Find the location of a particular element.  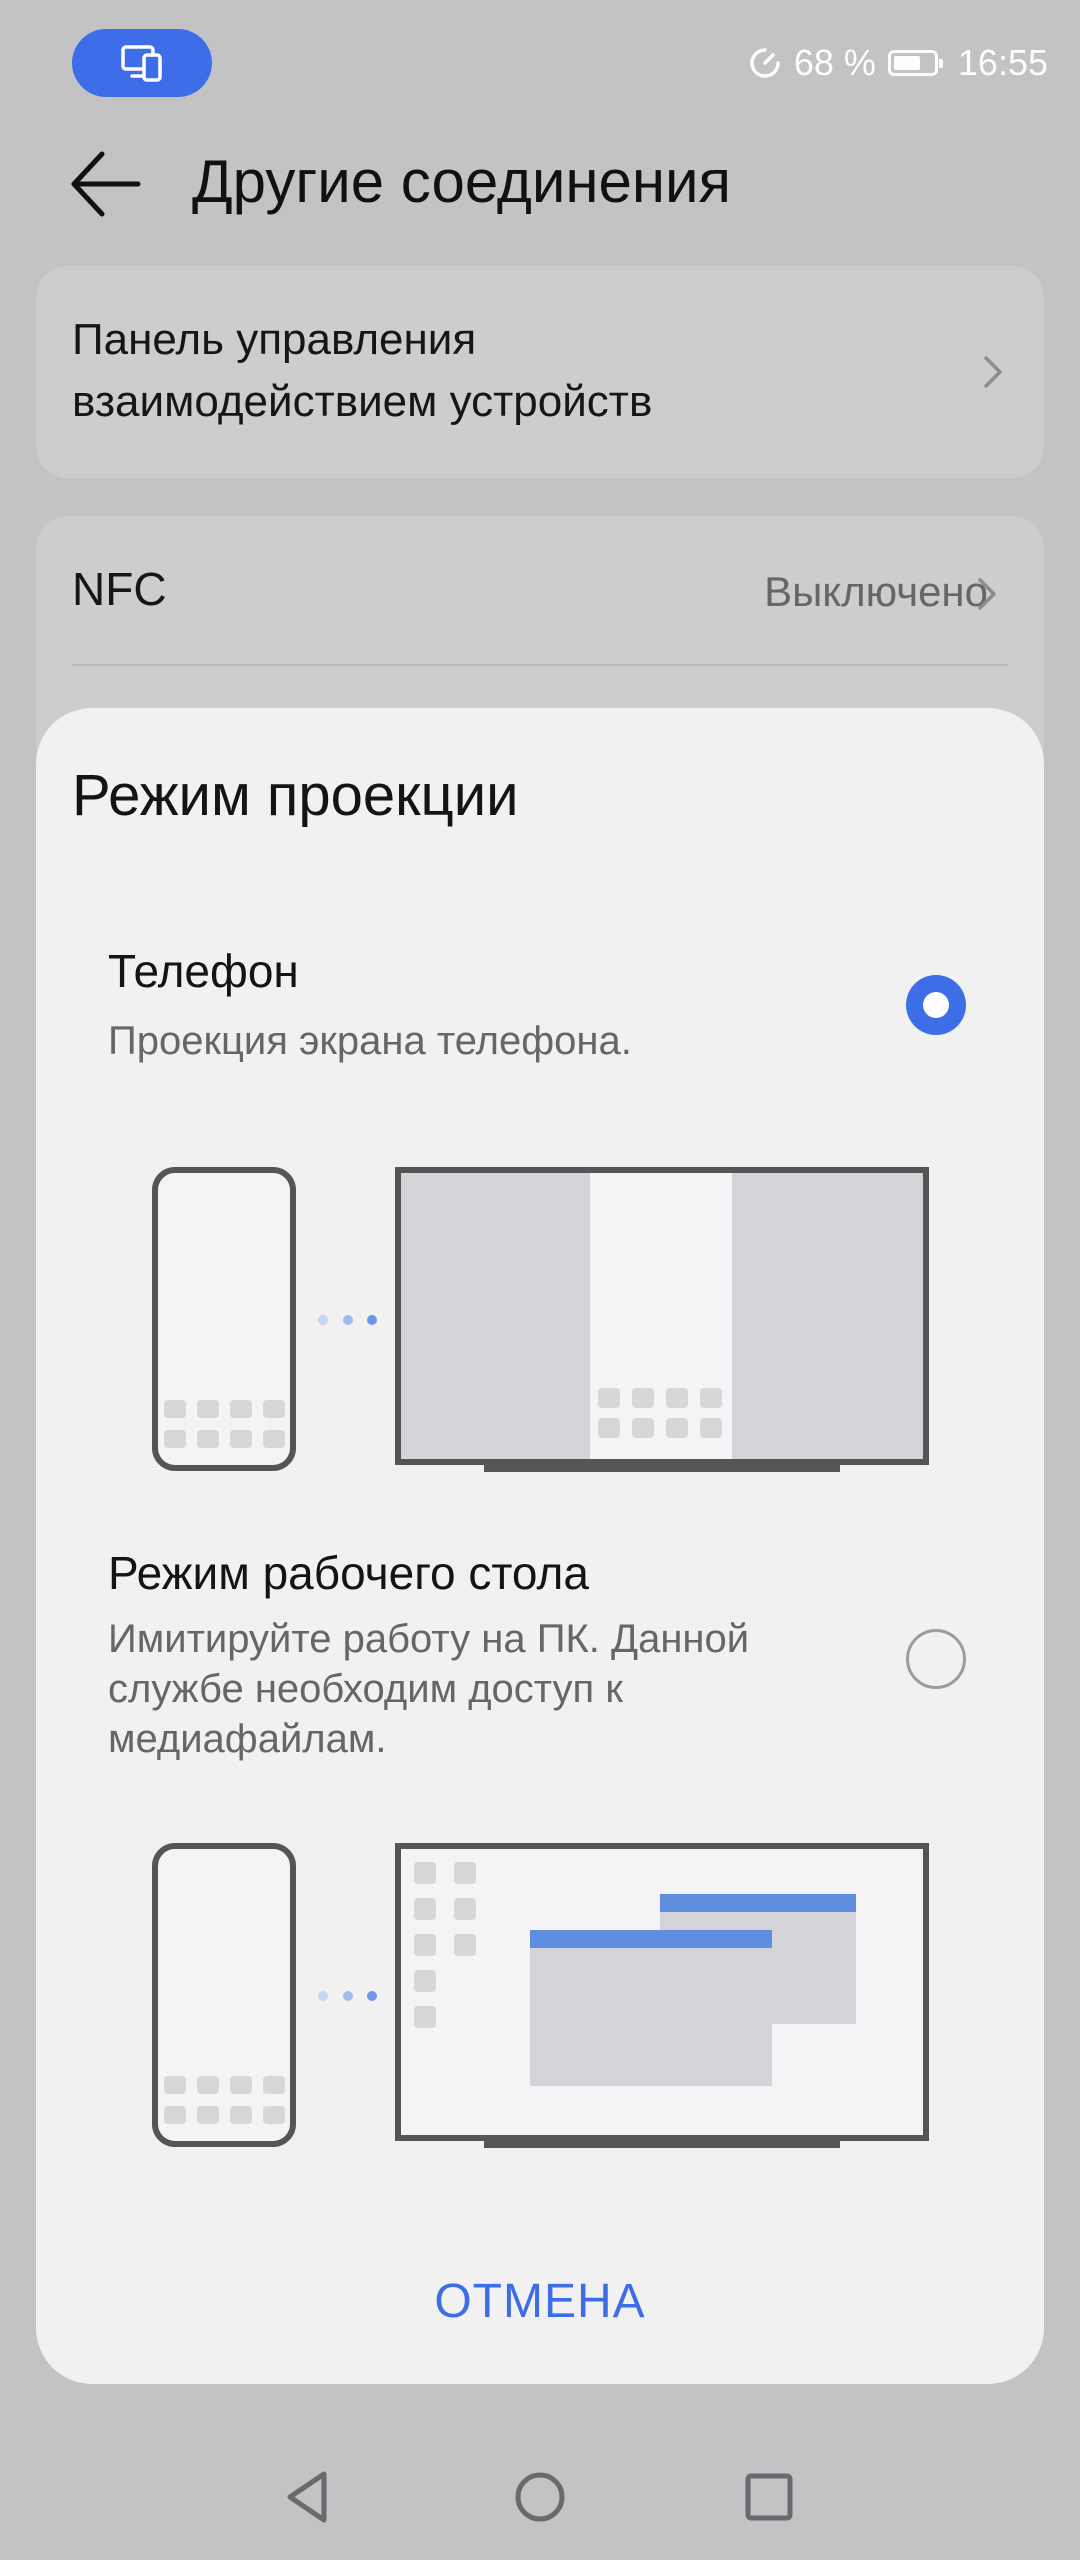

dialog-title: Режим проекции is located at coordinates (295, 795).